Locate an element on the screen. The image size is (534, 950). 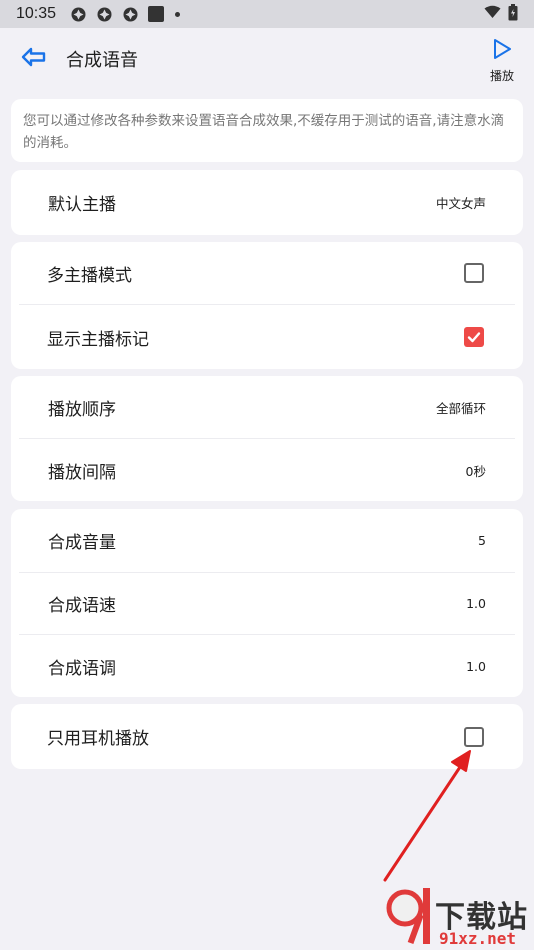
show-speaker-mark-checkbox is located at coordinates (474, 337).